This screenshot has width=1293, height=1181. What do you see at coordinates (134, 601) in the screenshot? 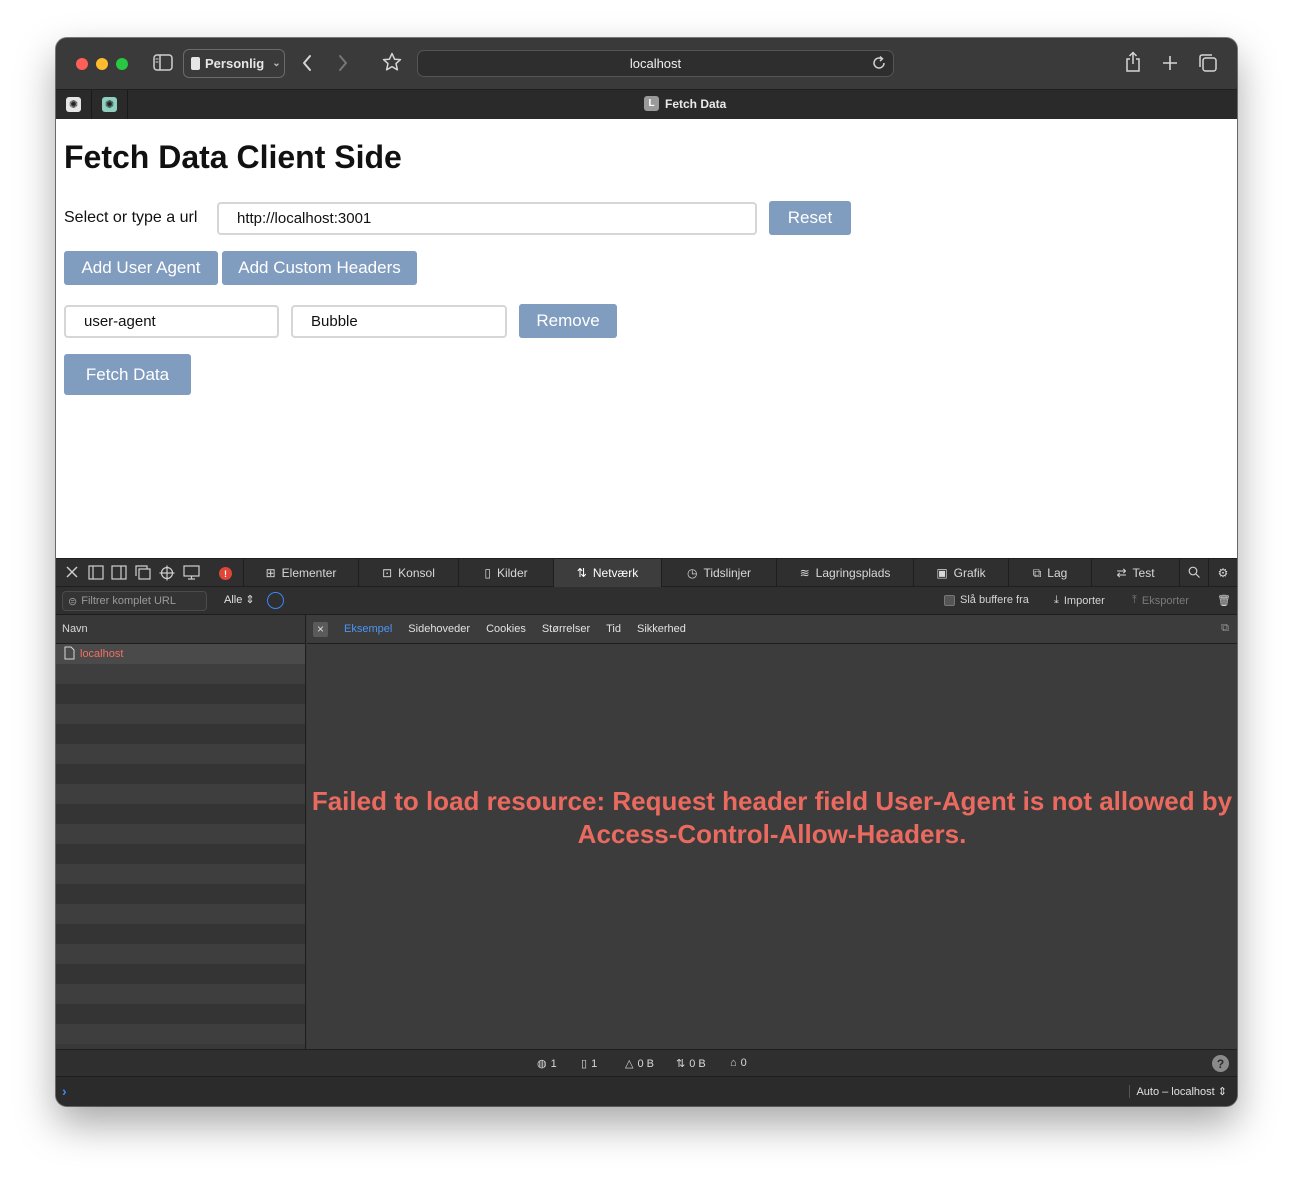
I see `url-filter-input: ⊜ Filtrer komplet URL` at bounding box center [134, 601].